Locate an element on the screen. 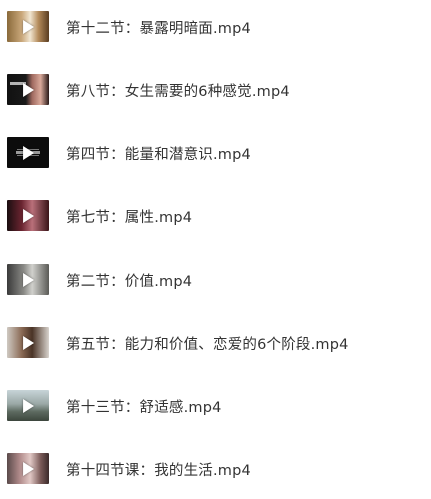  video-list-item: 第五节：能力和价值、恋爱的6个阶段.mp4 is located at coordinates (215, 342).